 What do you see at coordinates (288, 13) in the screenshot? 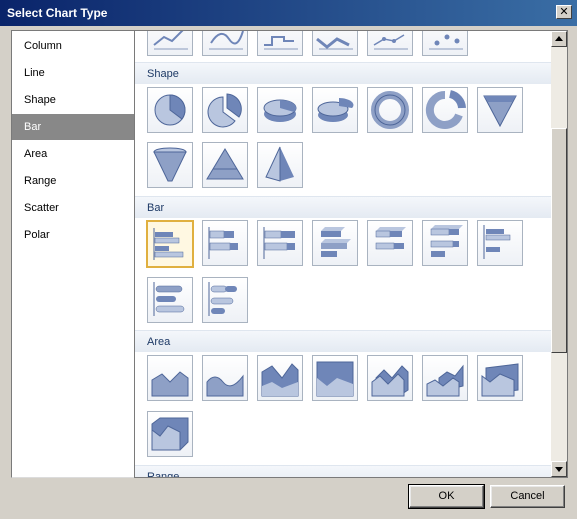
I see `title-bar: Select Chart Type ✕` at bounding box center [288, 13].